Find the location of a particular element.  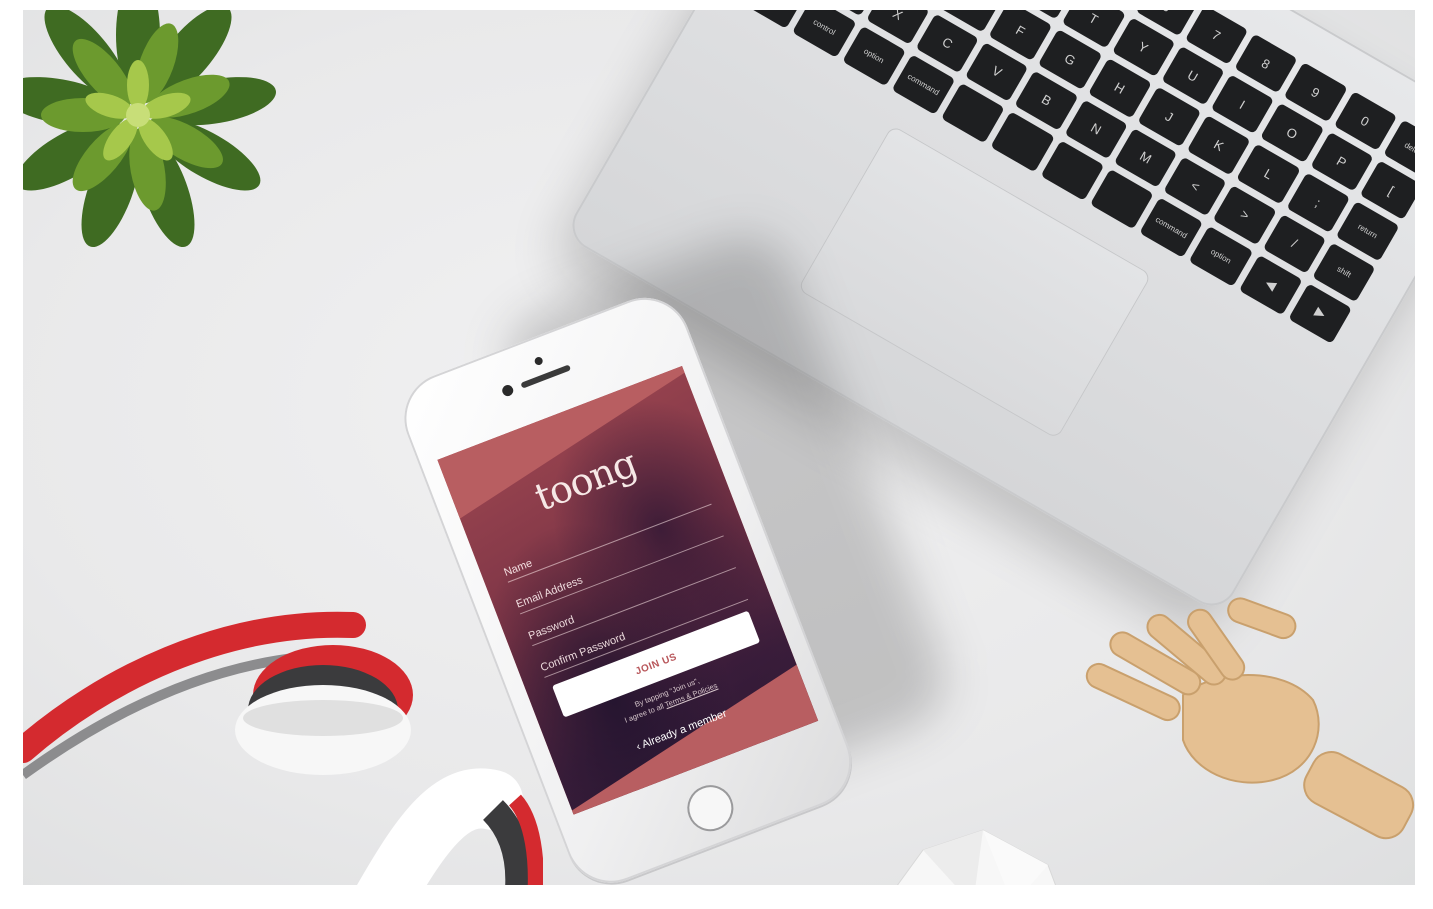

wooden-hand-image is located at coordinates (1250, 718).